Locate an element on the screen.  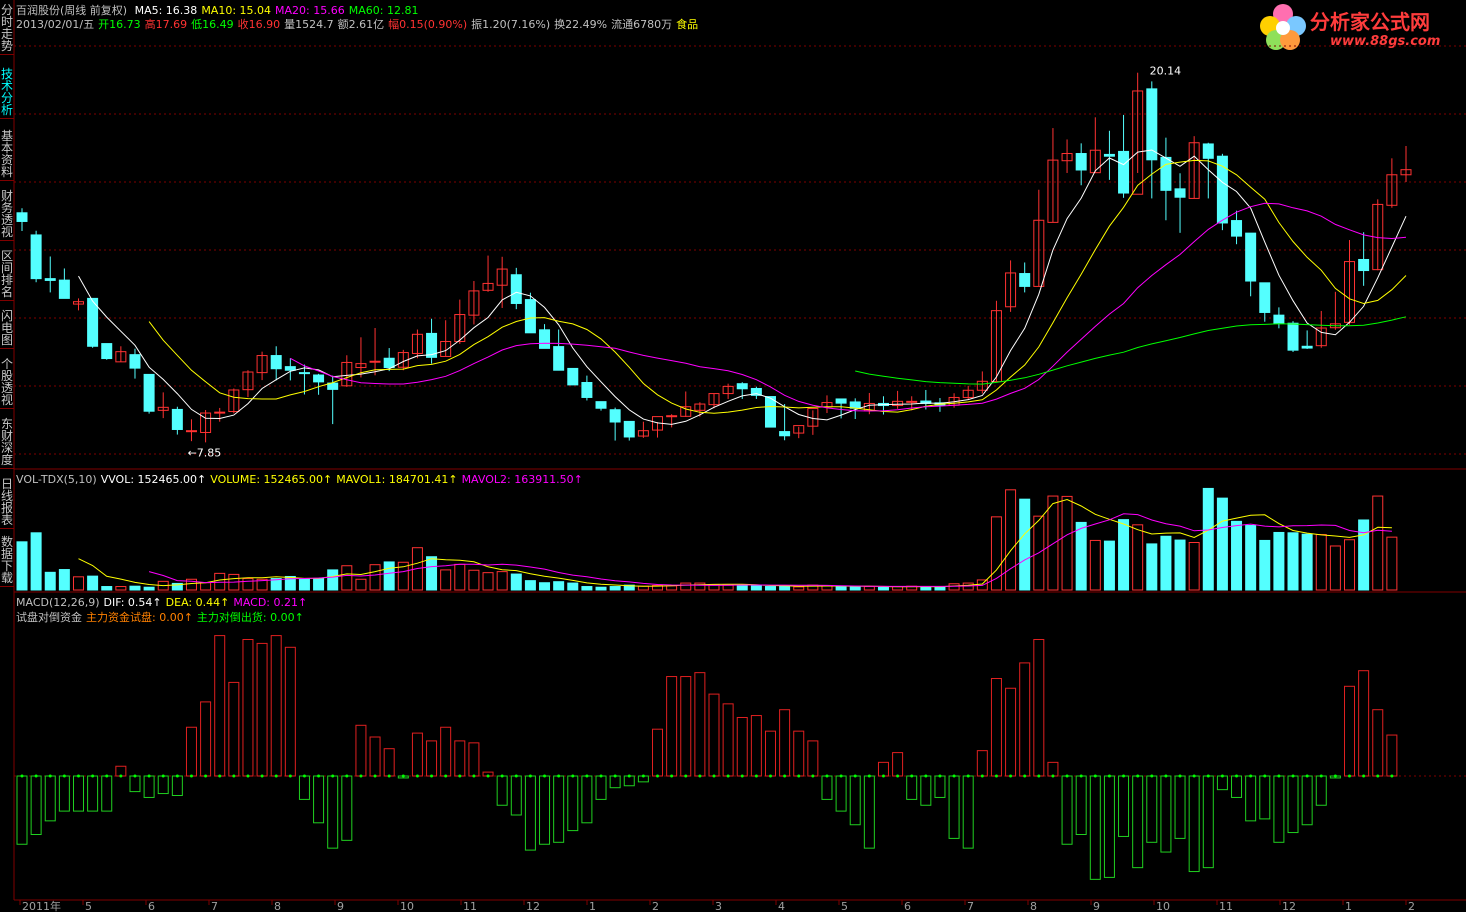
x-axis-label: 10 is located at coordinates (407, 906).